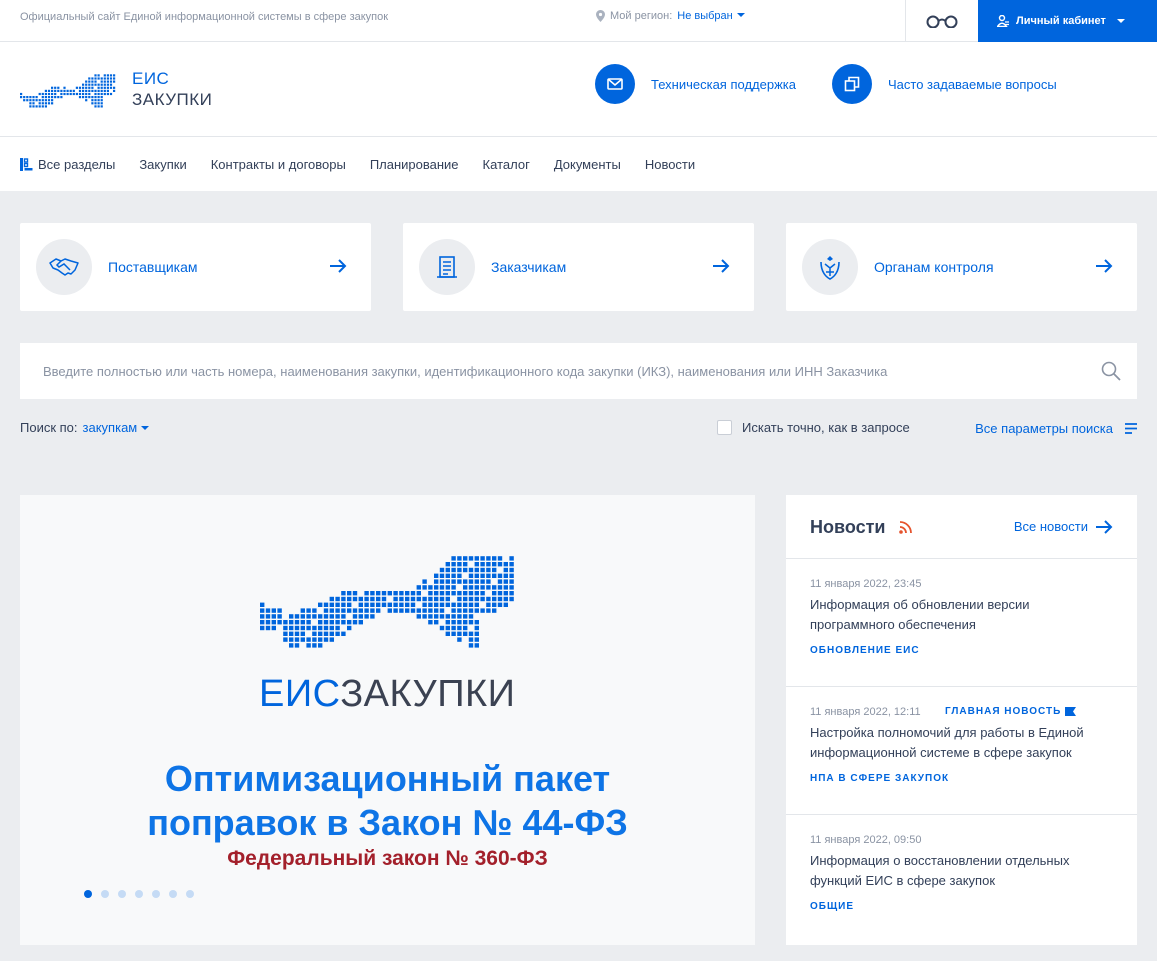 The height and width of the screenshot is (961, 1157). Describe the element at coordinates (116, 89) in the screenshot. I see `eis-logo: ЕИС ЗАКУПКИ` at that location.